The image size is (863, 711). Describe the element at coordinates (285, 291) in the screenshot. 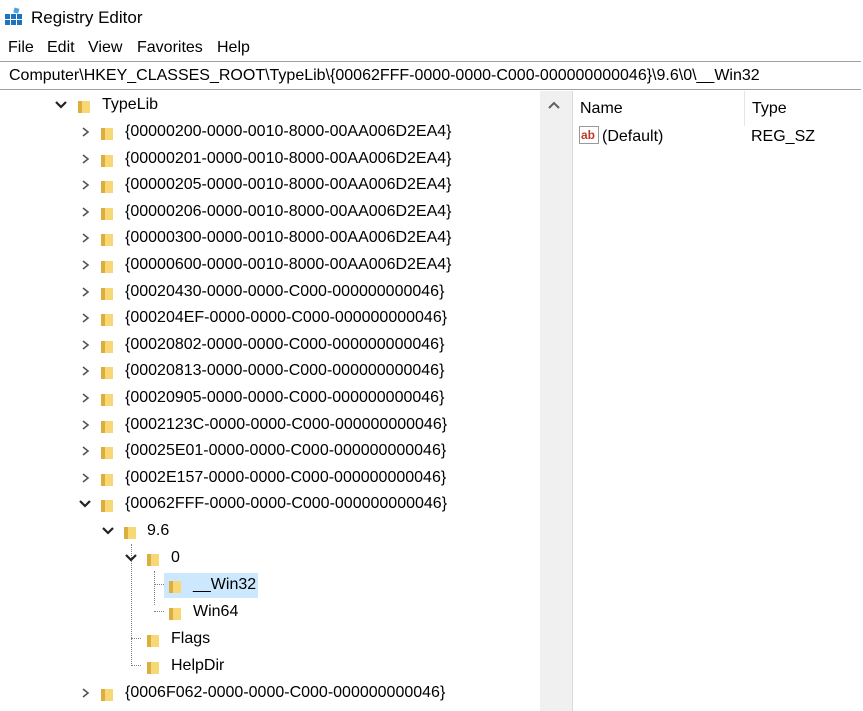

I see `tree-item-label: {00020430-0000-0000-C000-000000000046}` at that location.